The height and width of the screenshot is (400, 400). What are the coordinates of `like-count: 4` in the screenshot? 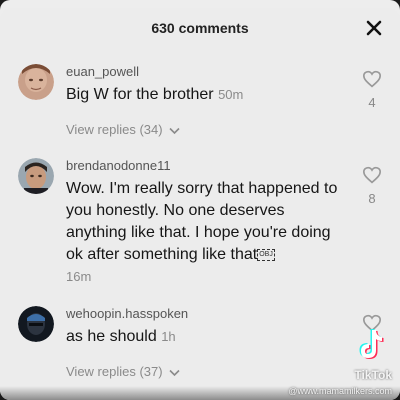 It's located at (372, 102).